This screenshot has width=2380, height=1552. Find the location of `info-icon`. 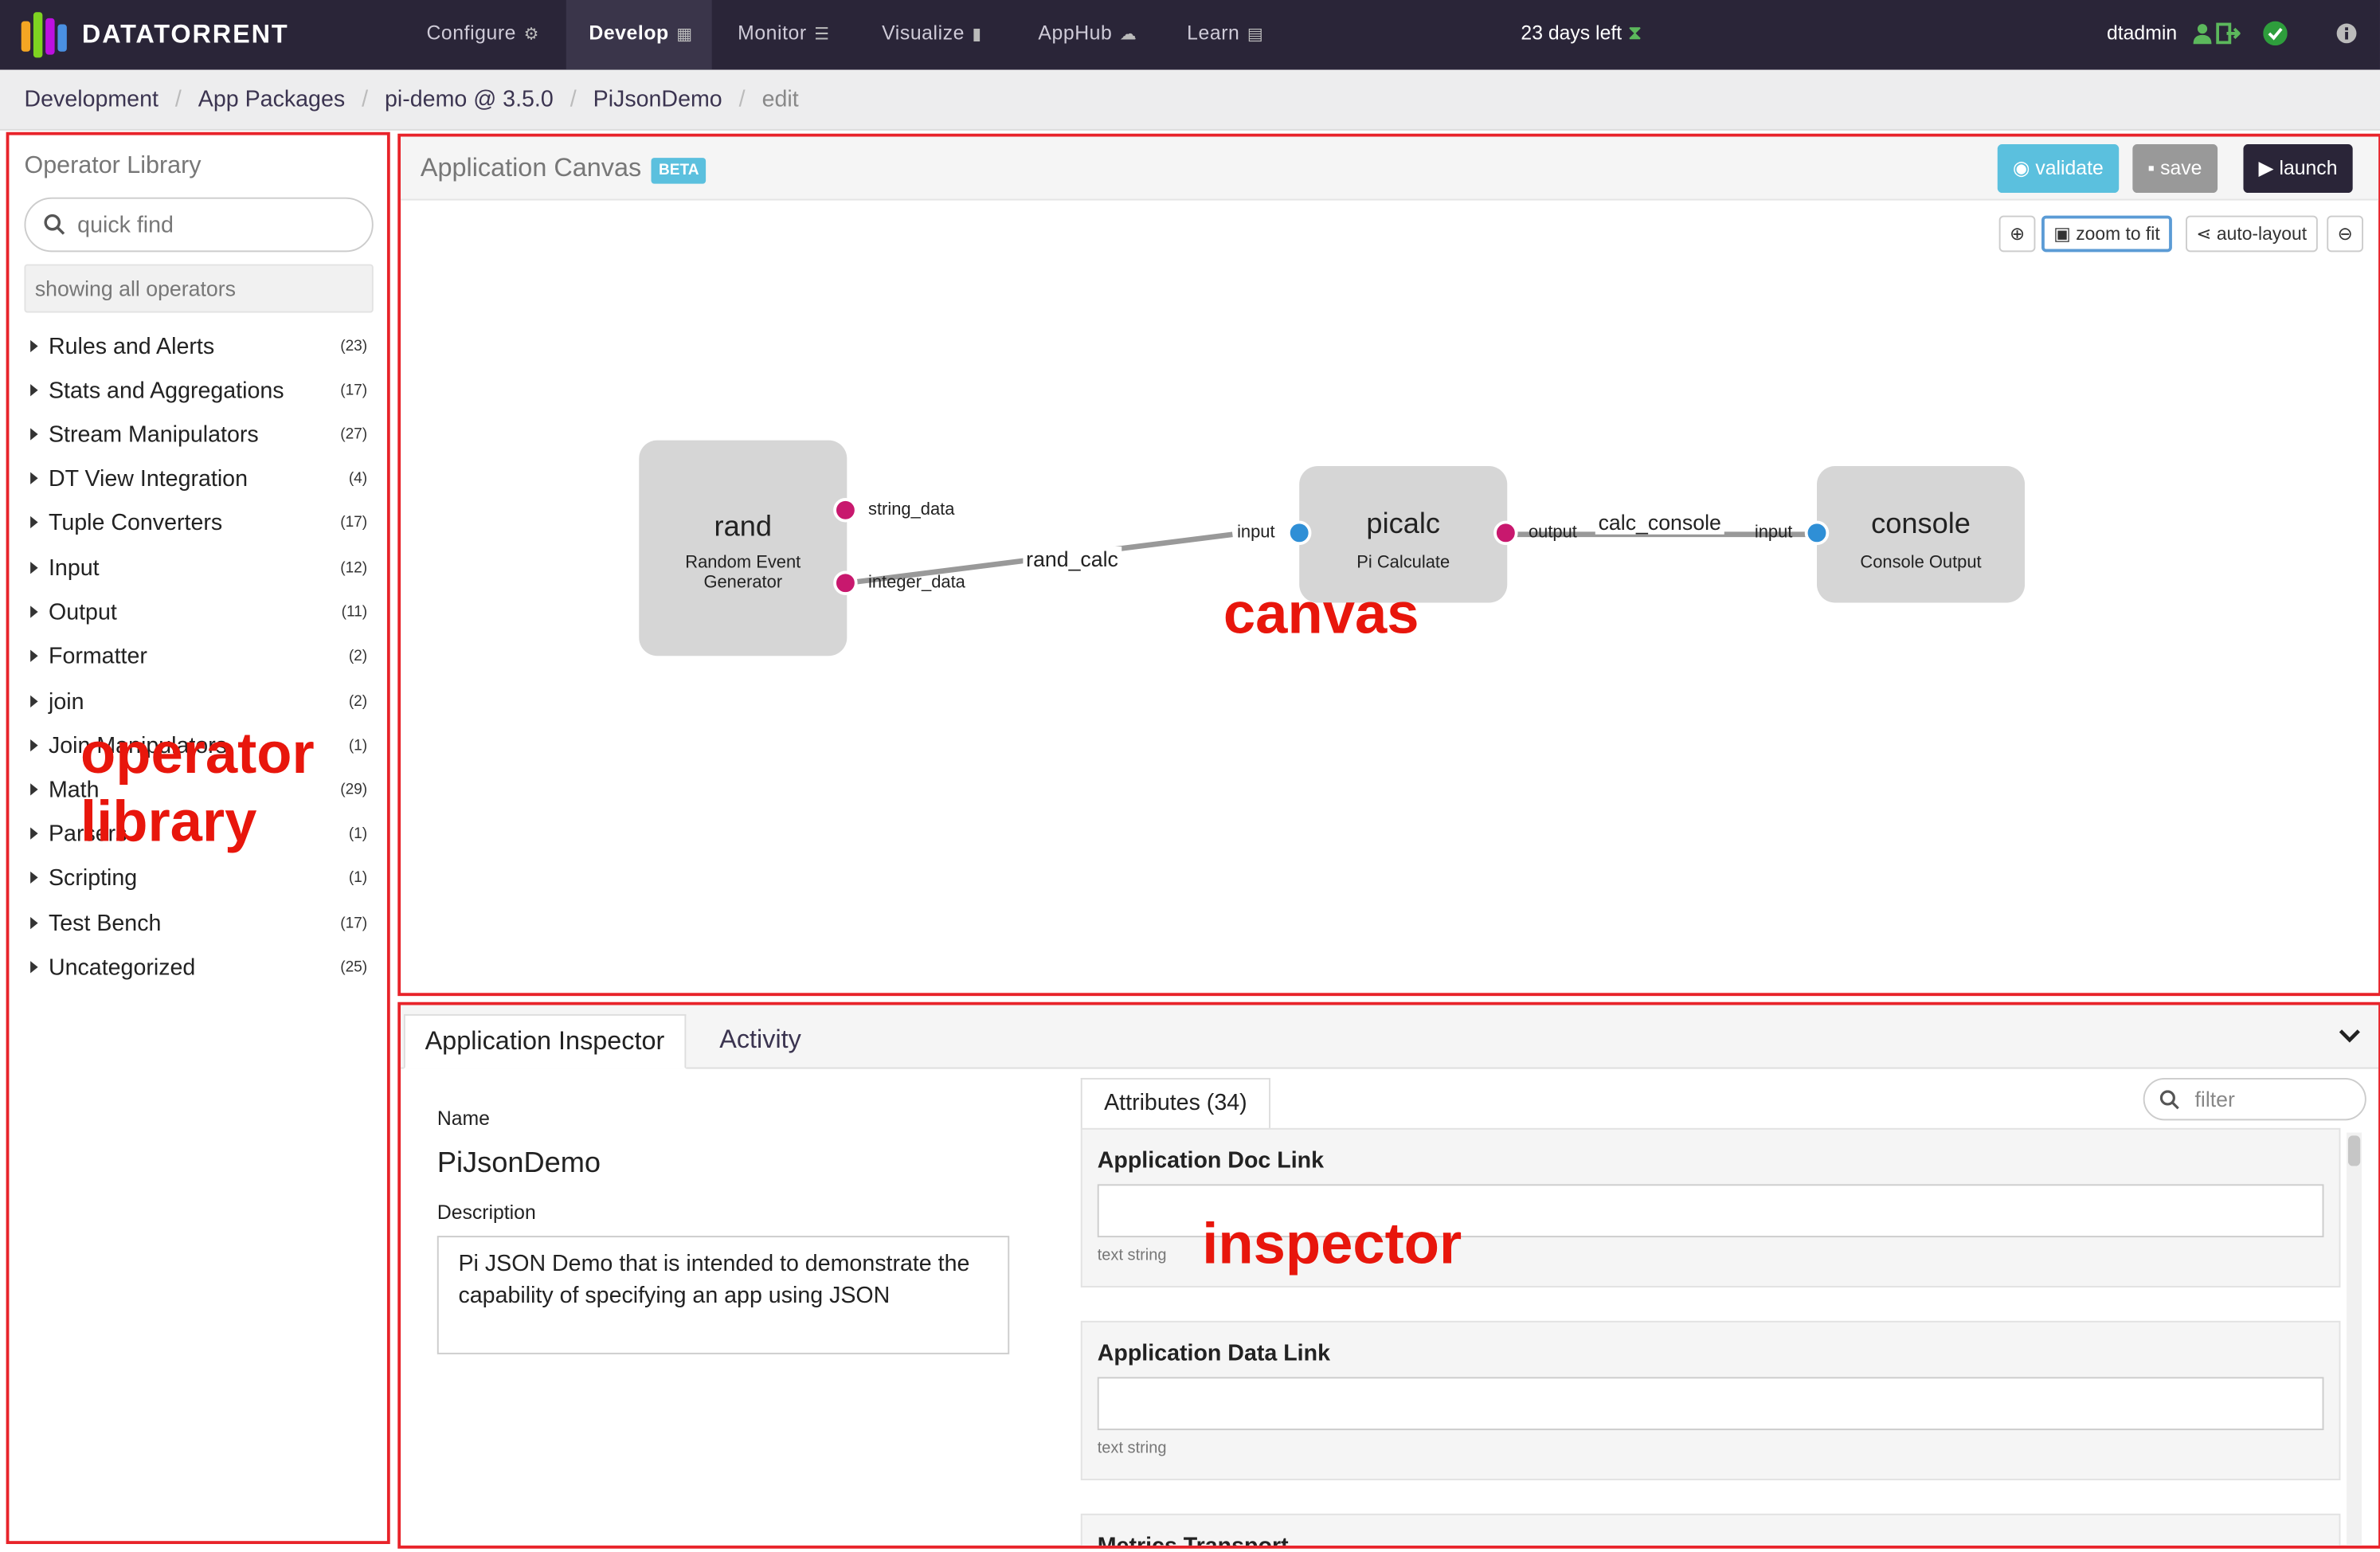

info-icon is located at coordinates (2347, 34).